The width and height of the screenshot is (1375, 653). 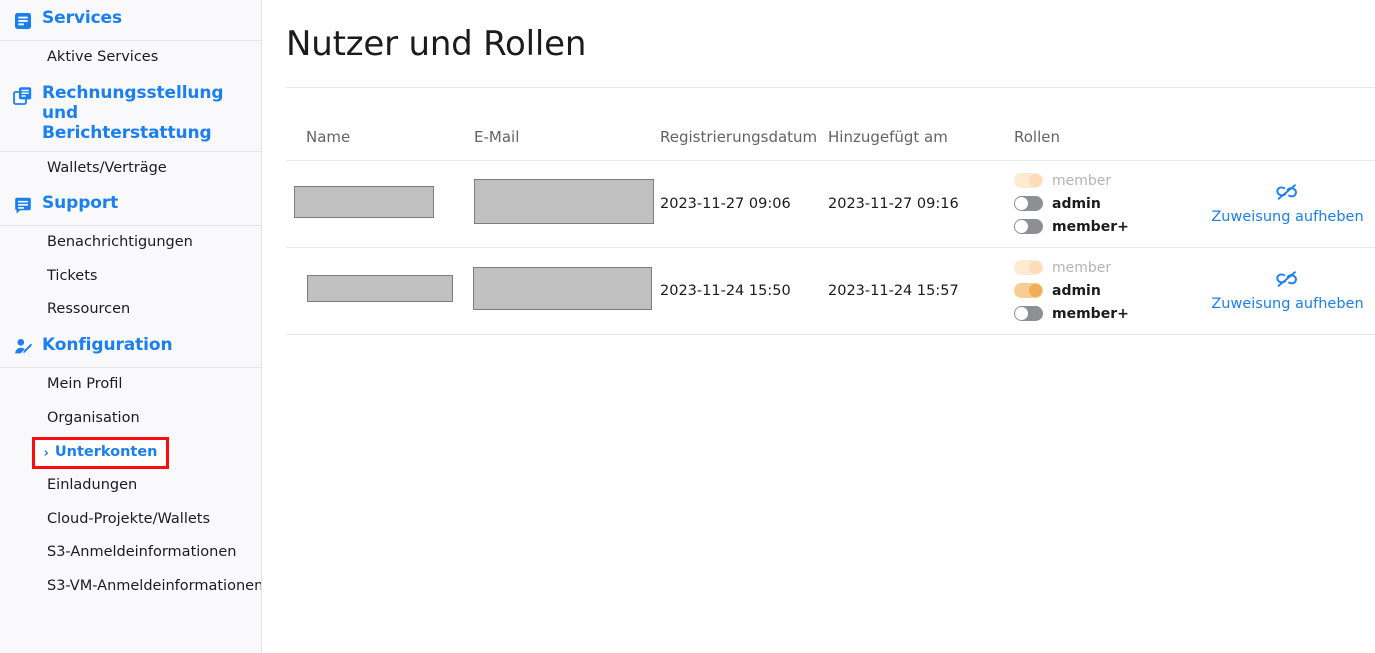 What do you see at coordinates (130, 486) in the screenshot?
I see `sidebar-item-einladungen: Einladungen` at bounding box center [130, 486].